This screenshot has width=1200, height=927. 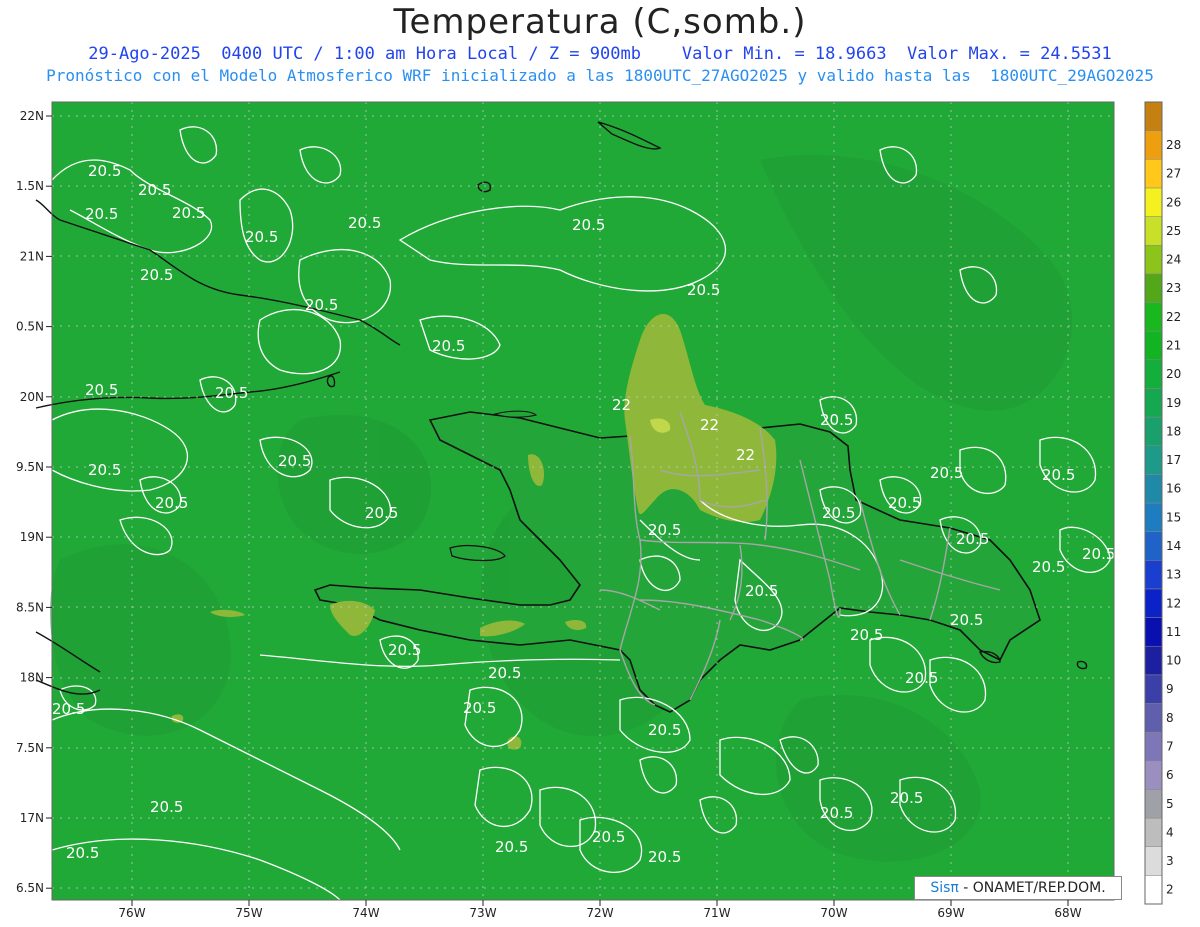 What do you see at coordinates (1173, 260) in the screenshot?
I see `colorbar-label: 24` at bounding box center [1173, 260].